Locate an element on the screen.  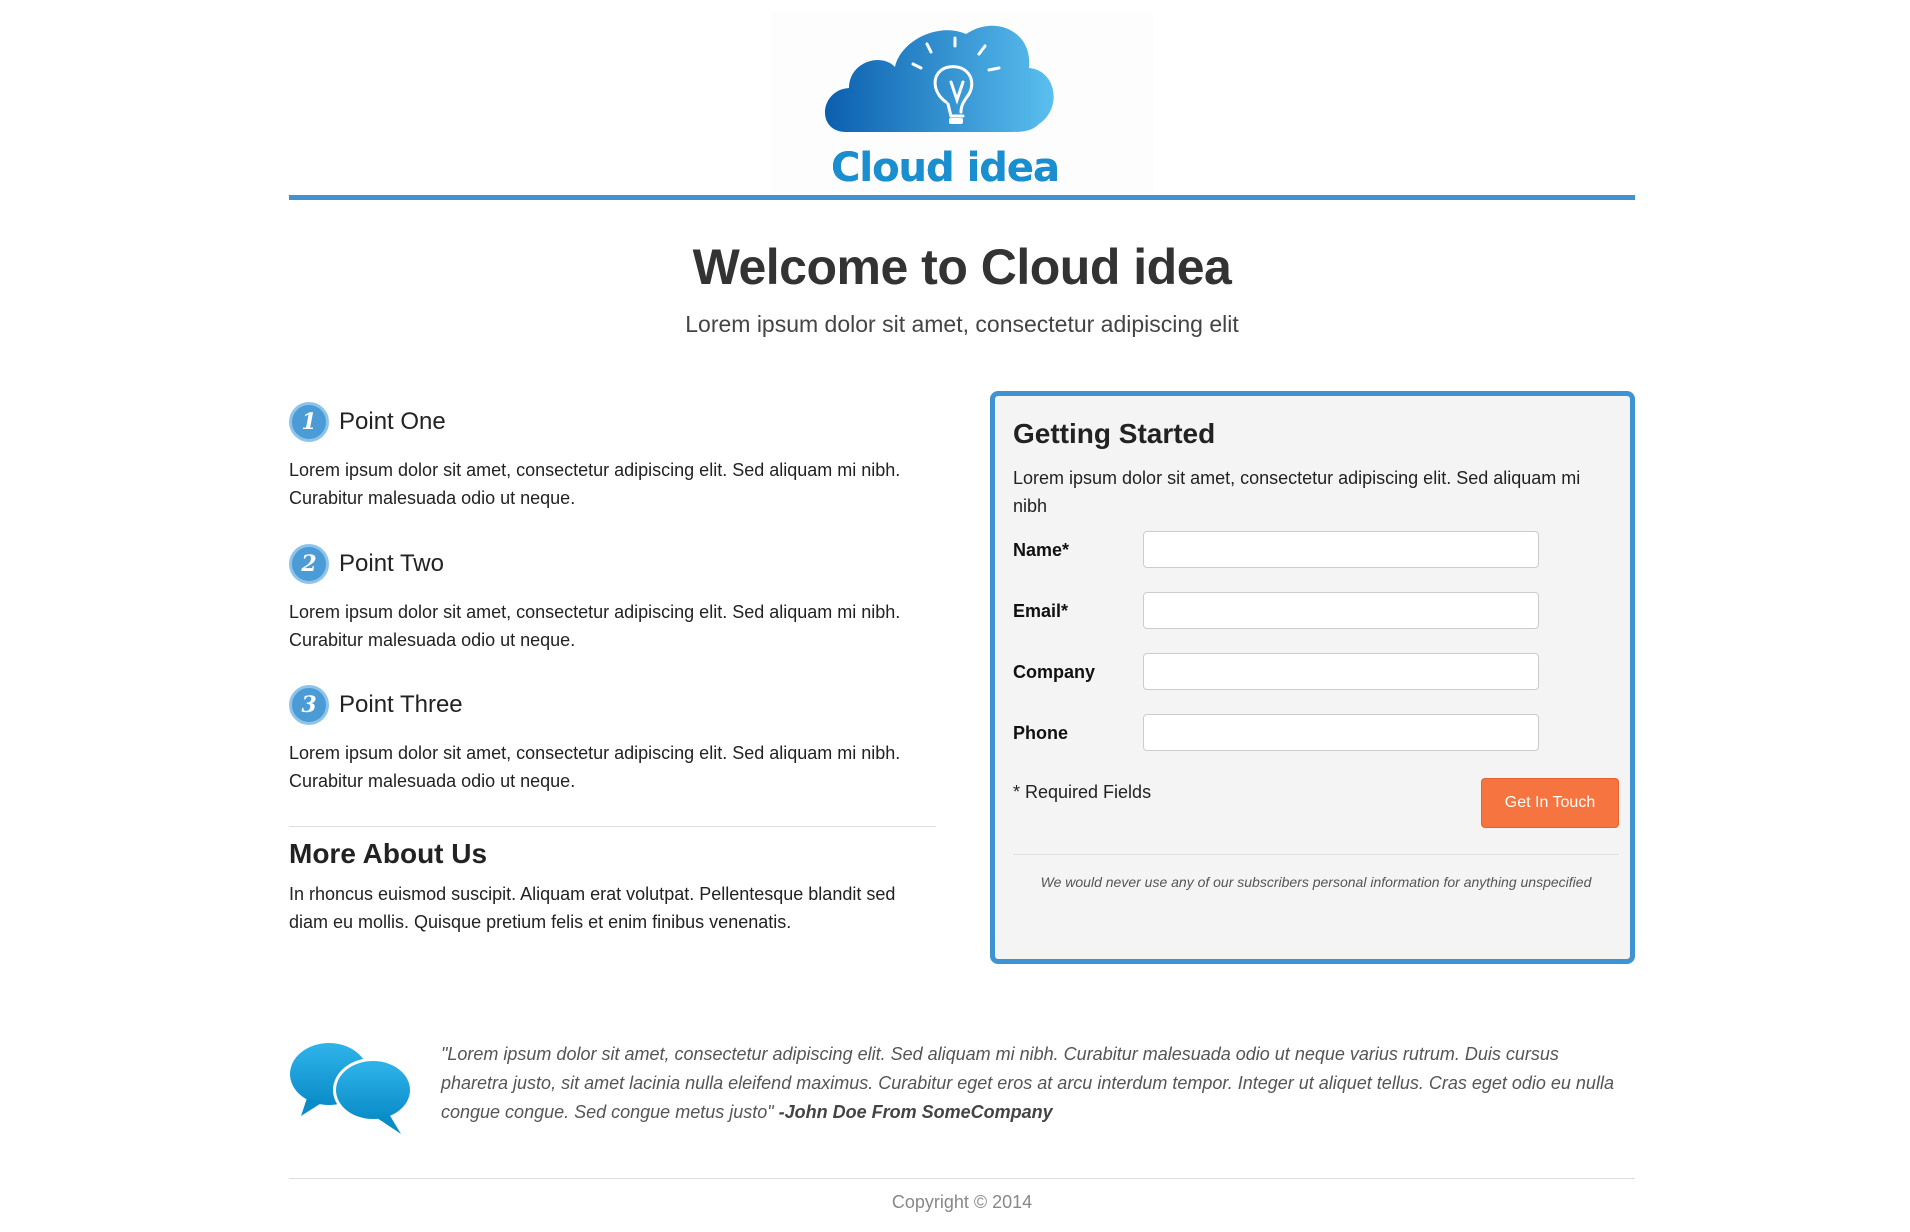
logo-text: Cloud idea is located at coordinates (945, 168).